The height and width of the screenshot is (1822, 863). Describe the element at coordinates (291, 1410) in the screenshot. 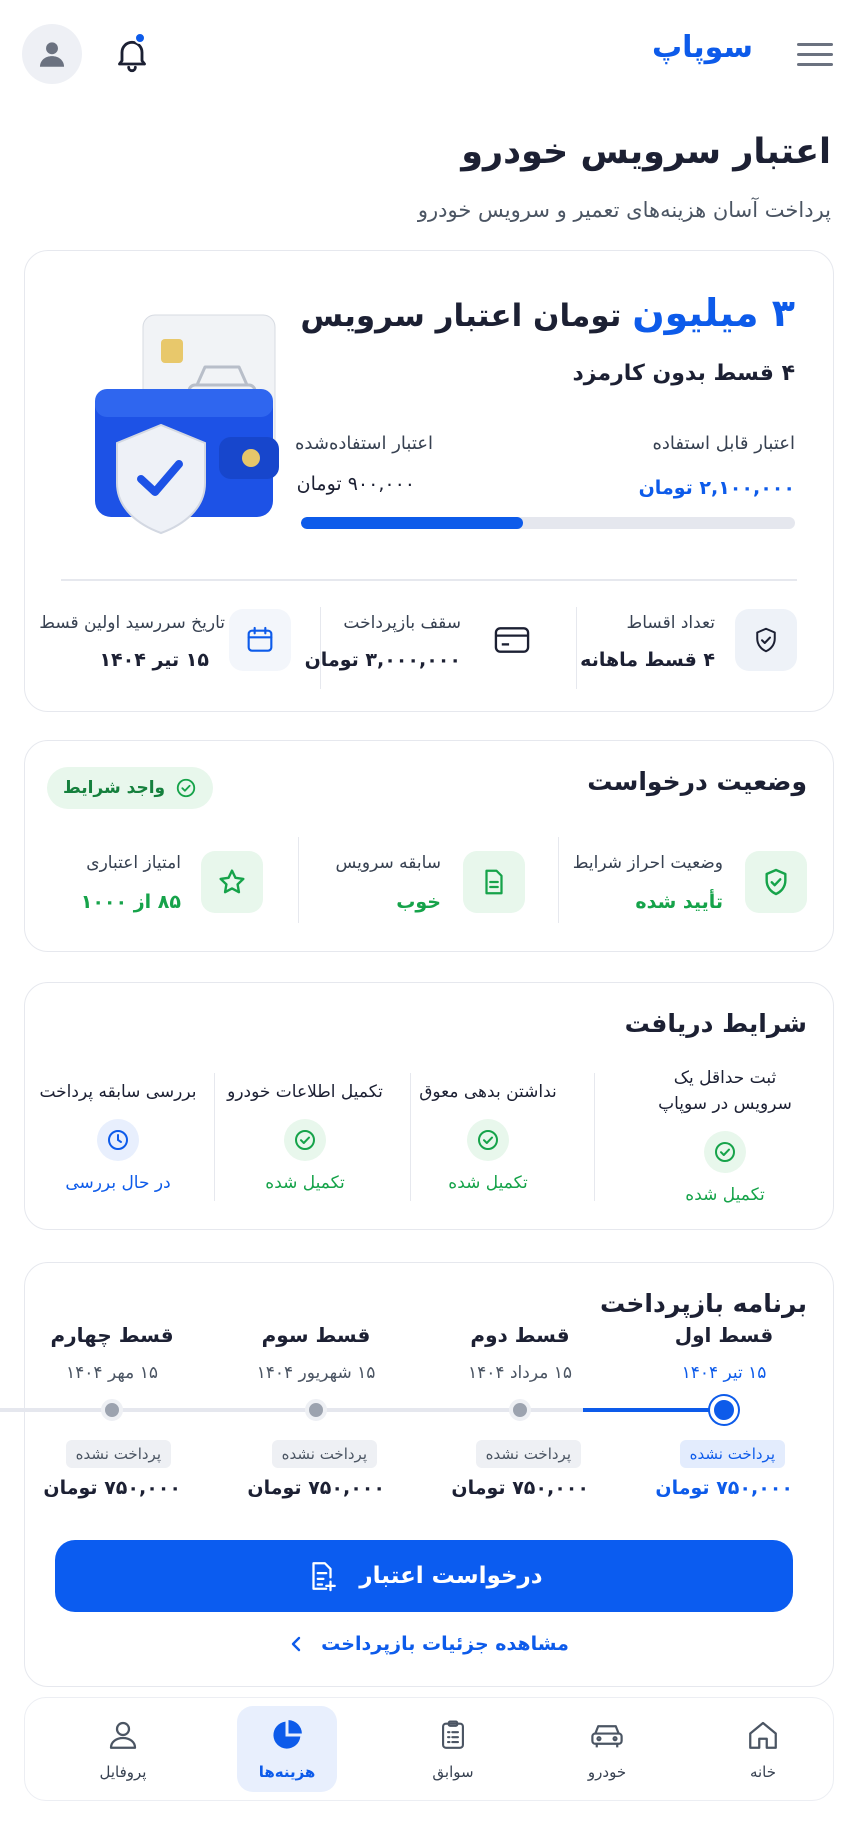

I see `timeline-line` at that location.